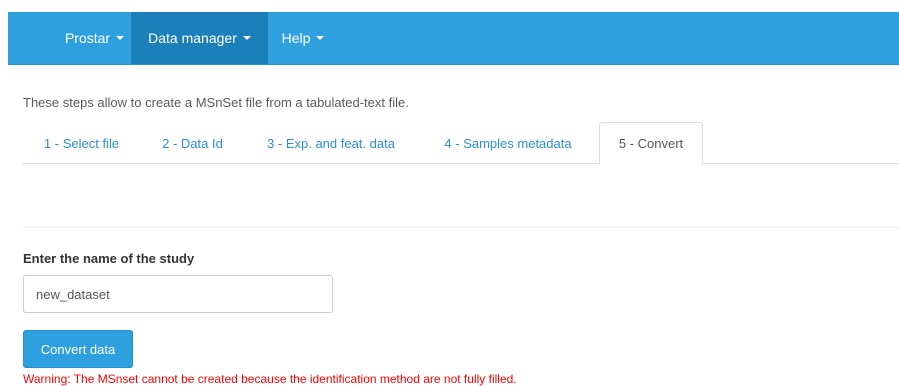 This screenshot has width=899, height=386. Describe the element at coordinates (192, 38) in the screenshot. I see `nav-menu-data-manager-label: Data manager` at that location.